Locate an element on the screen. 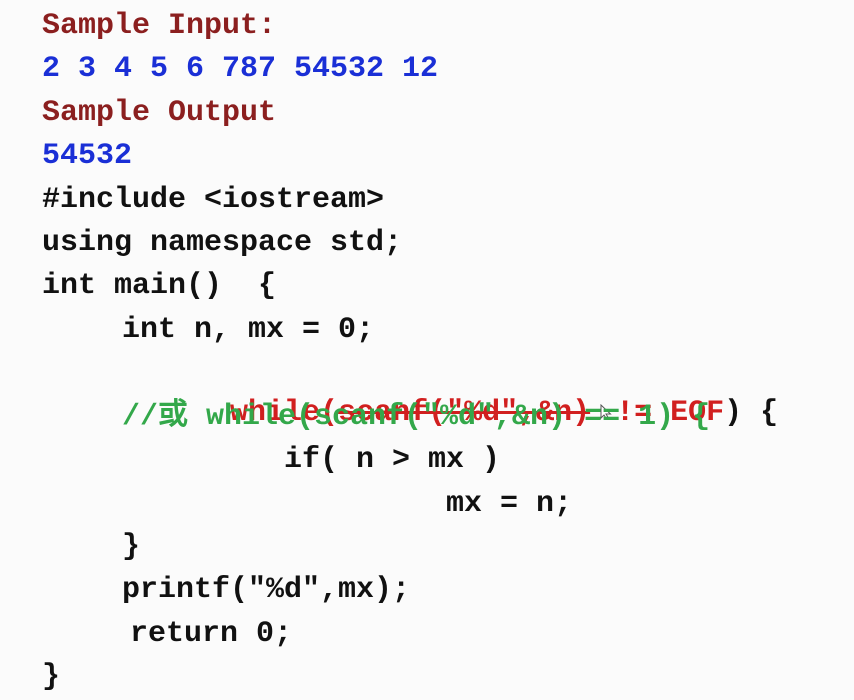 The height and width of the screenshot is (700, 854). include-line: #include <iostream> is located at coordinates (213, 200).